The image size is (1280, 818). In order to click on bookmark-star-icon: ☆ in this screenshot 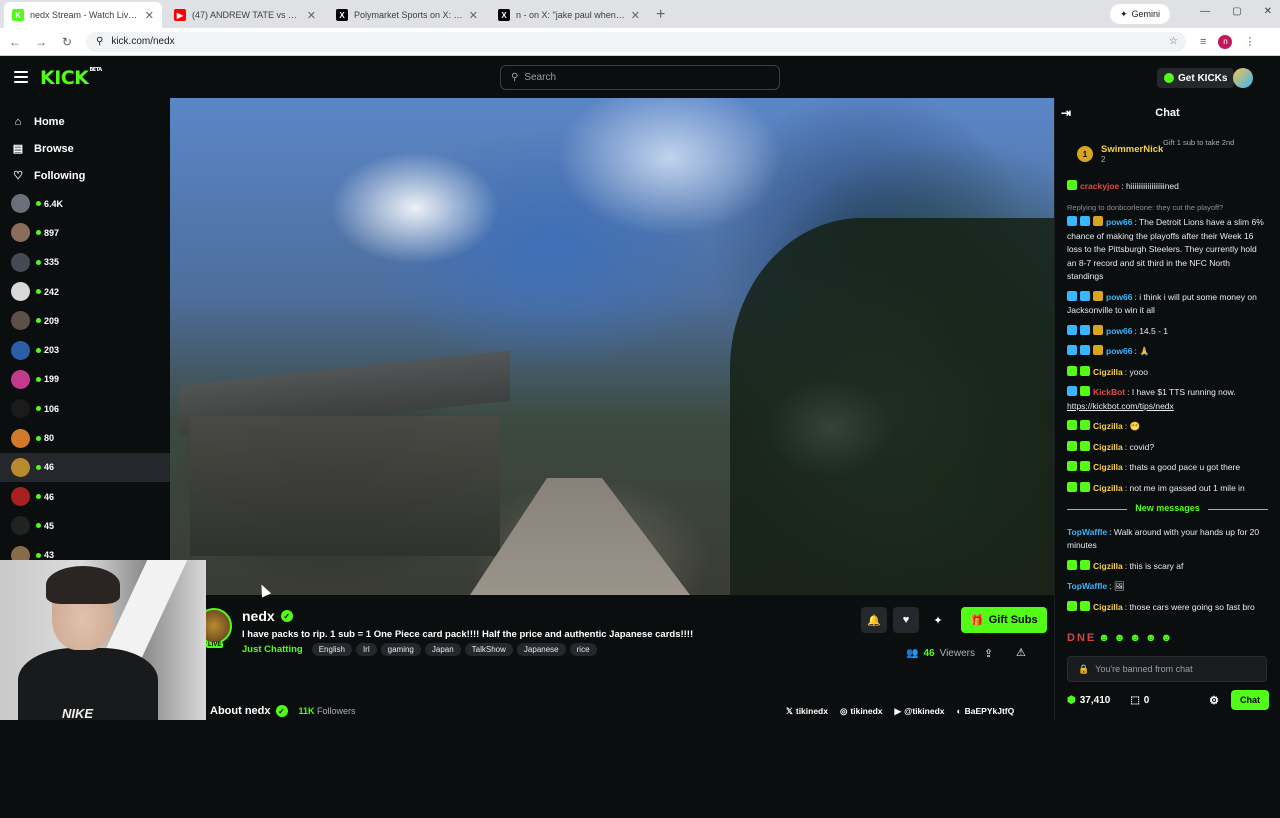, I will do `click(1173, 41)`.